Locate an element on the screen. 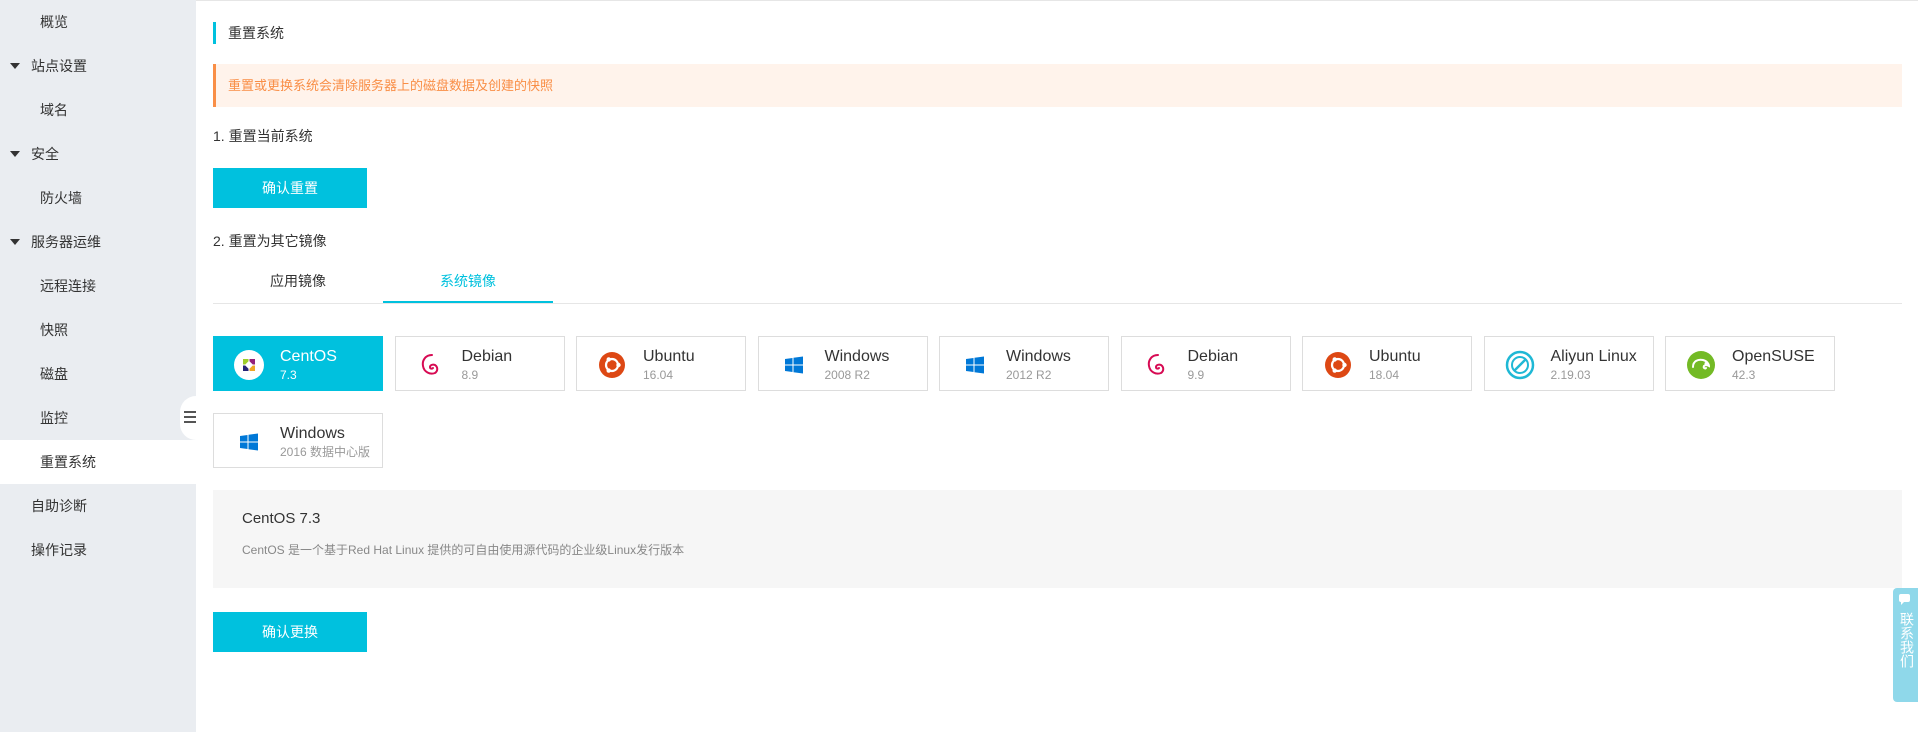 The image size is (1918, 732). os-version: 16.04 is located at coordinates (658, 375).